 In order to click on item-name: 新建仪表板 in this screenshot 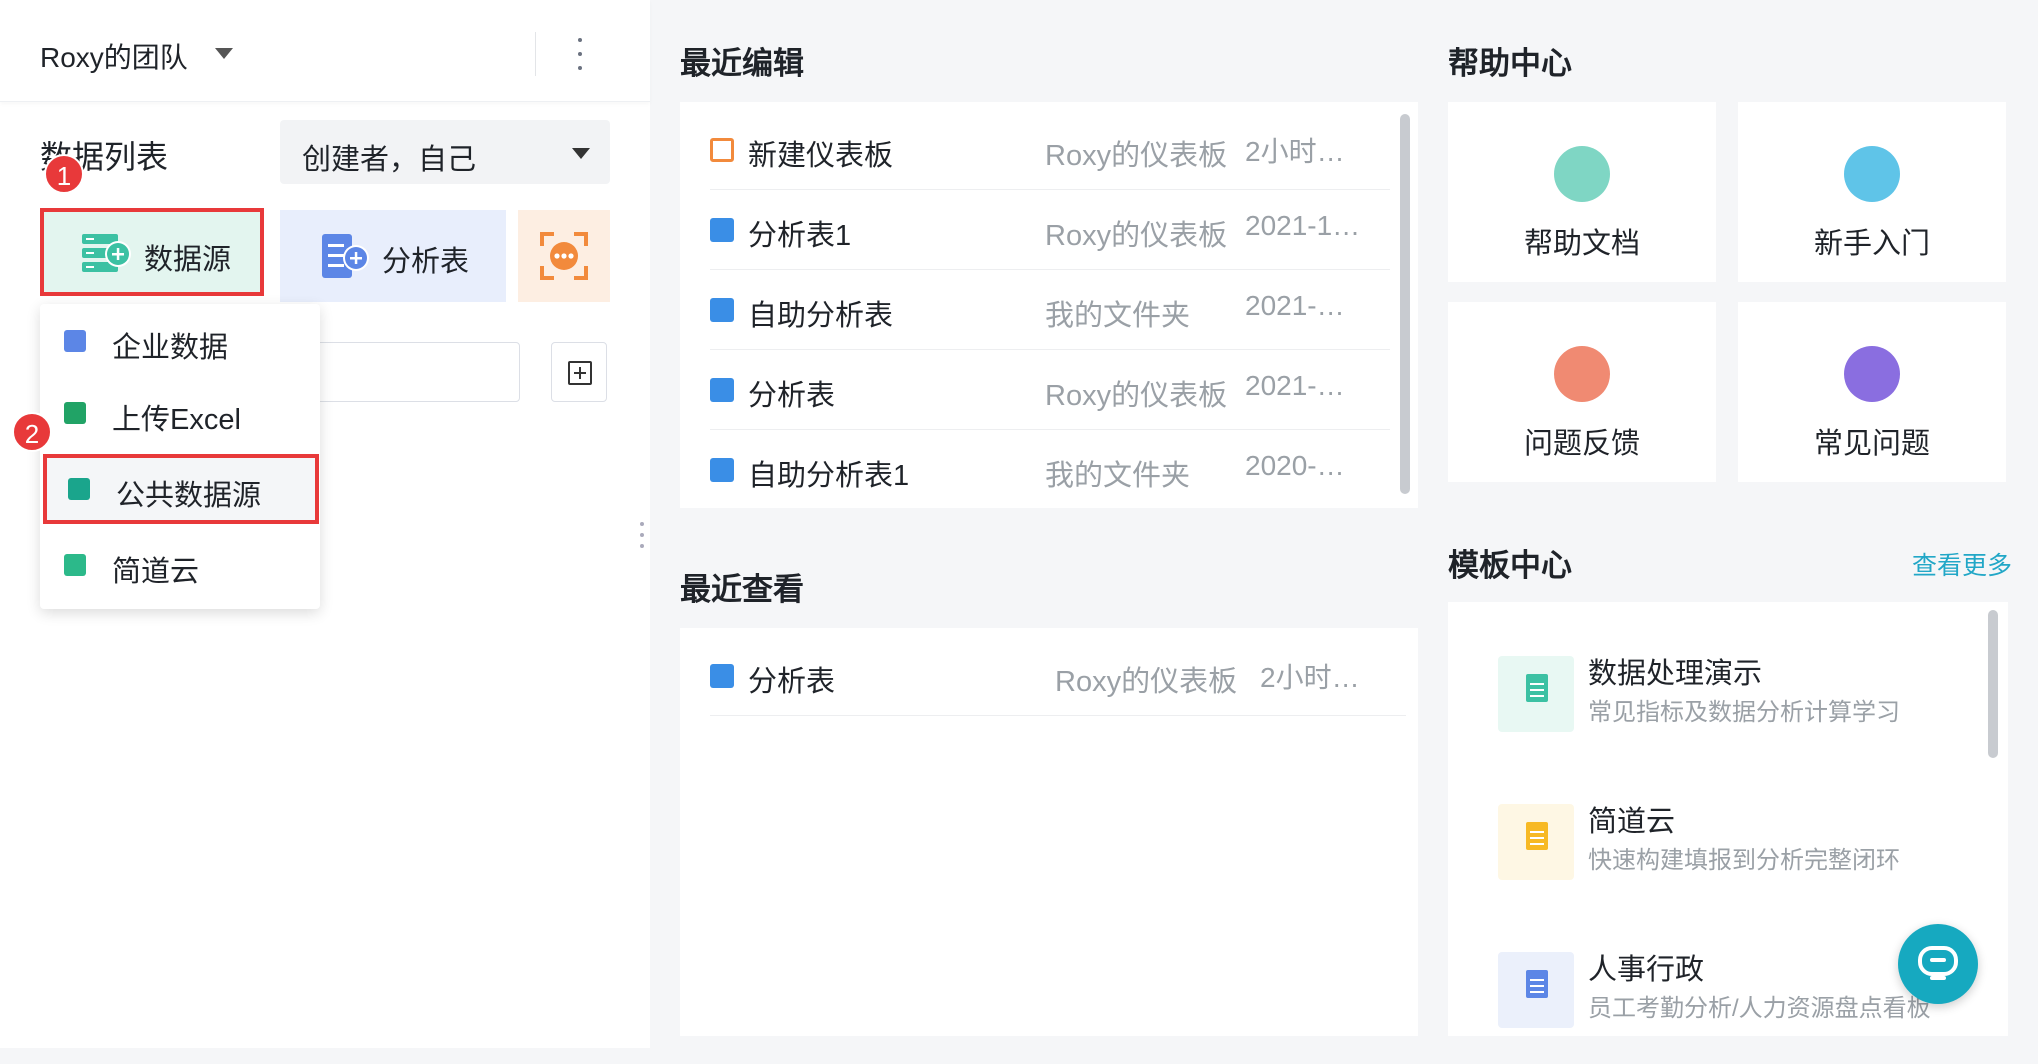, I will do `click(821, 156)`.